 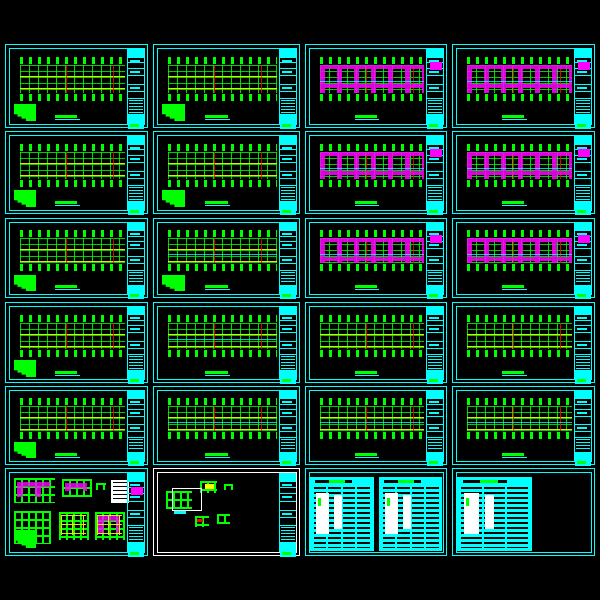 I want to click on drawing-sheet-s11, so click(x=376, y=258).